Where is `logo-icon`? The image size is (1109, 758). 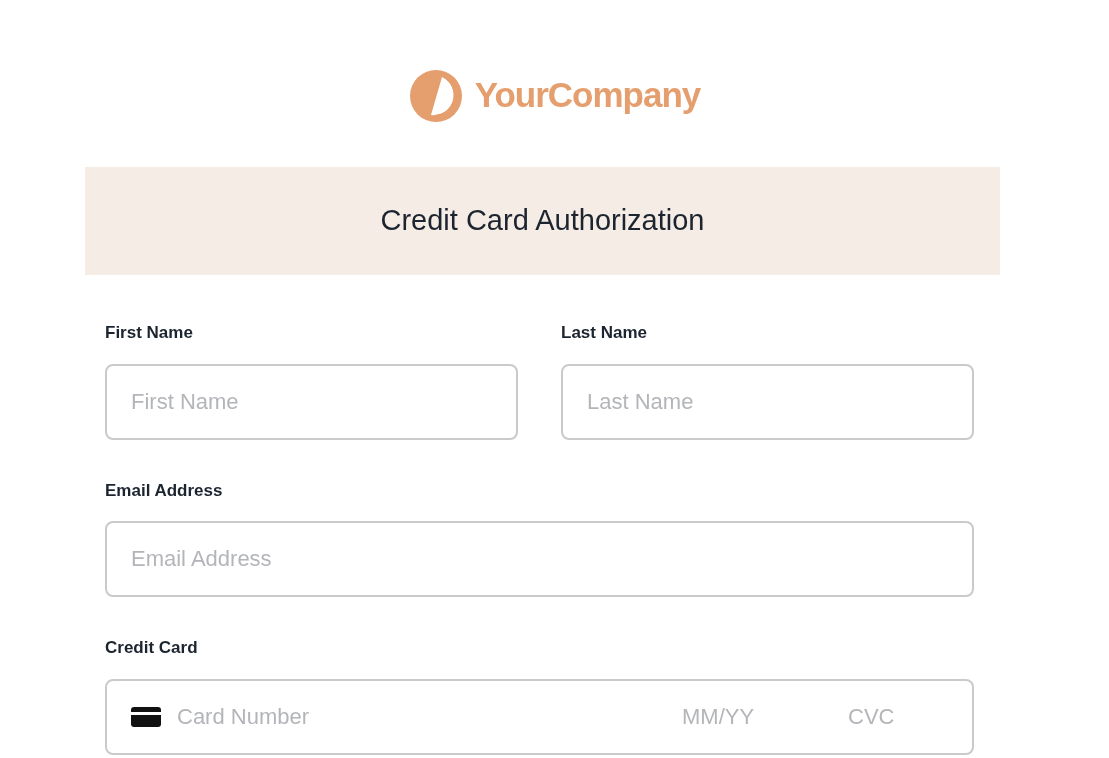
logo-icon is located at coordinates (435, 95).